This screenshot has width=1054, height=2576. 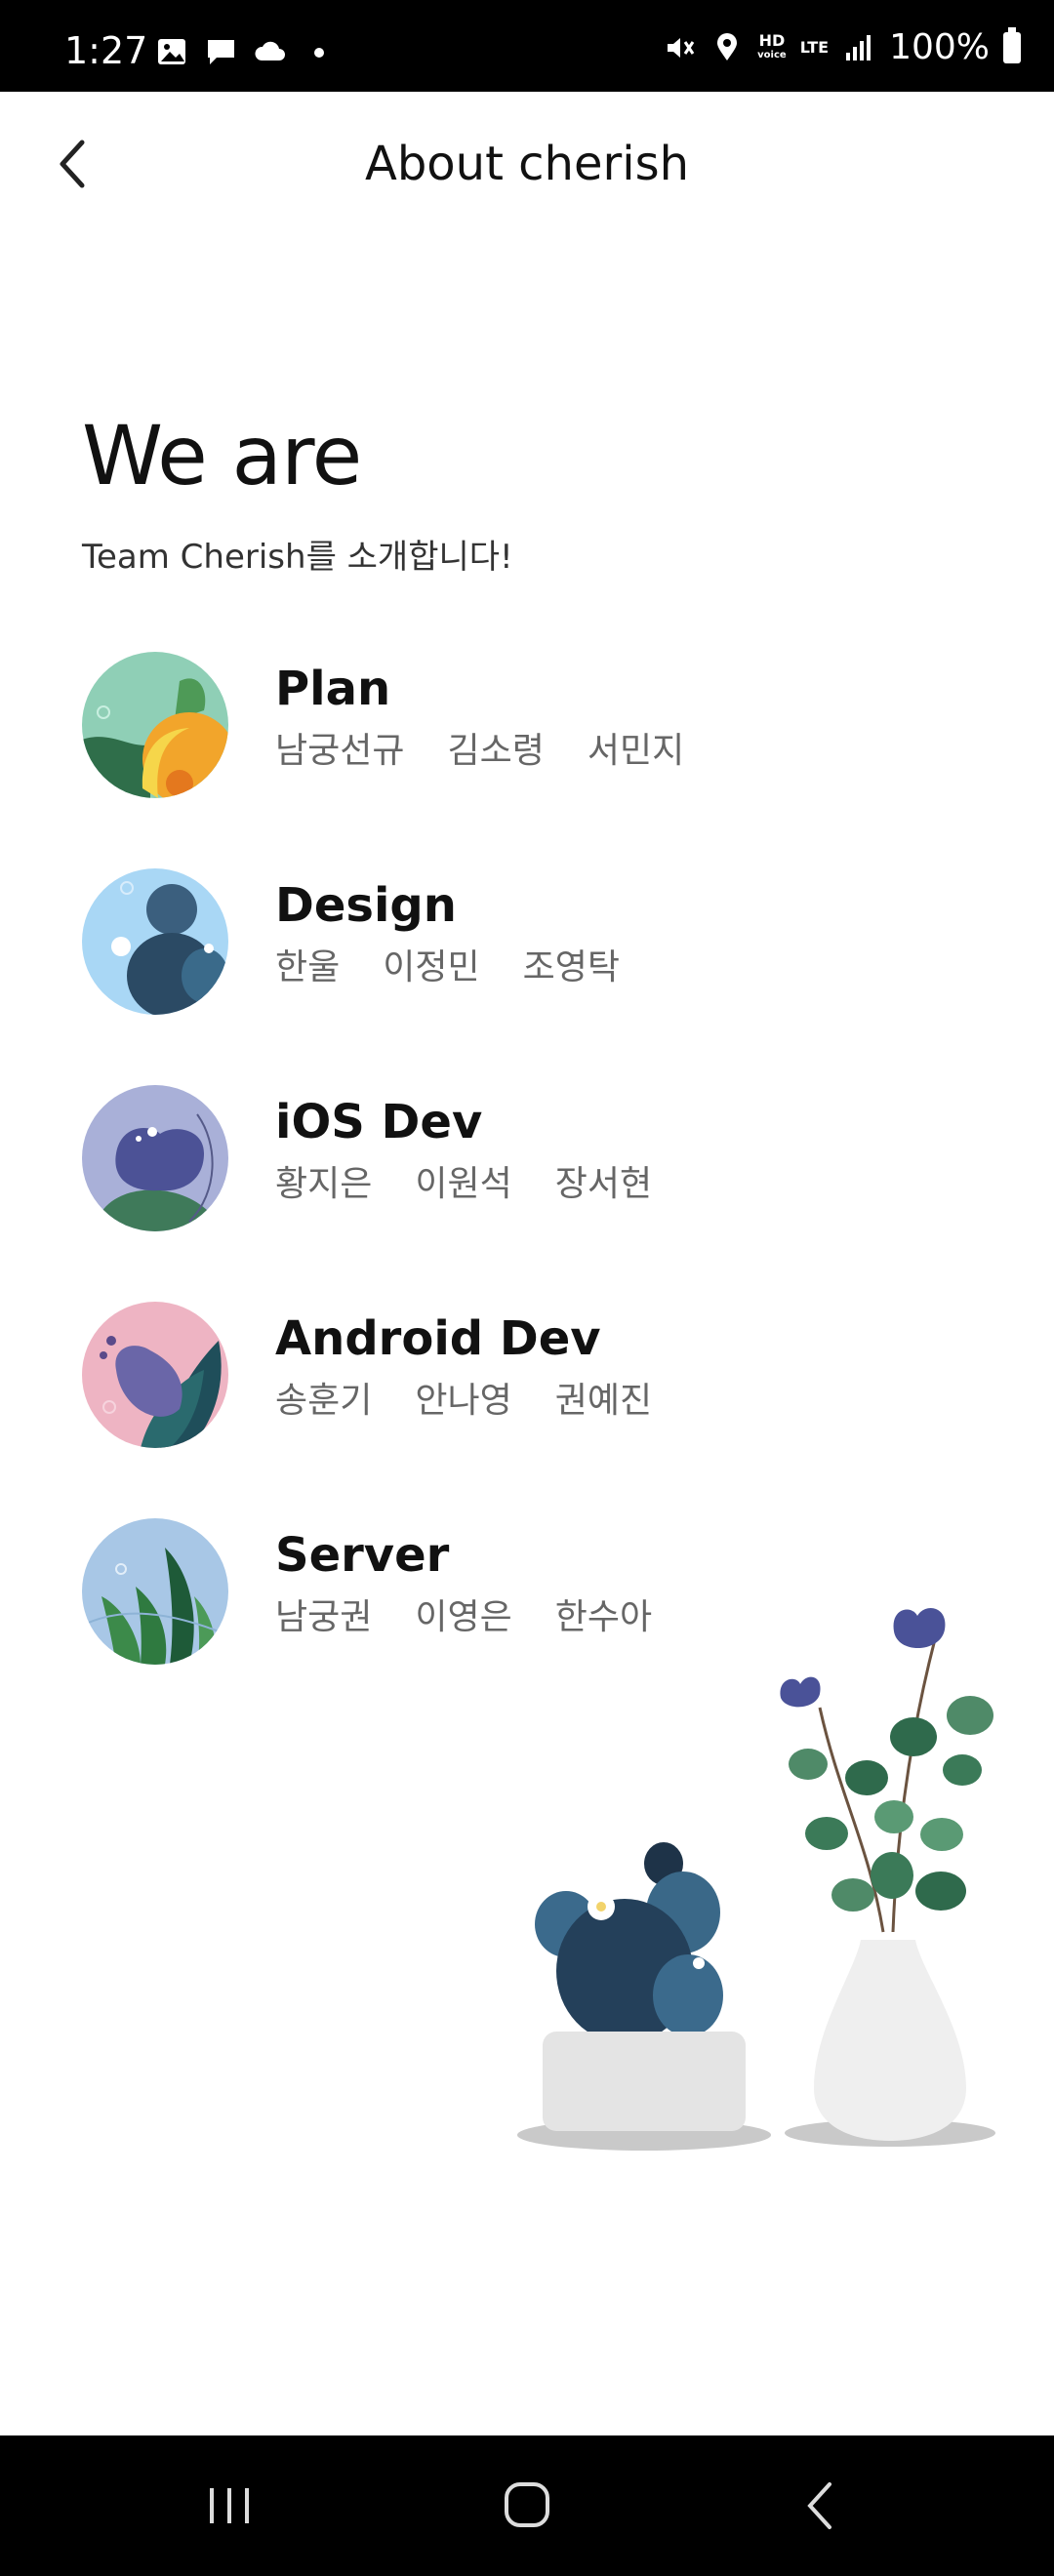 I want to click on member-name: 서민지, so click(x=636, y=751).